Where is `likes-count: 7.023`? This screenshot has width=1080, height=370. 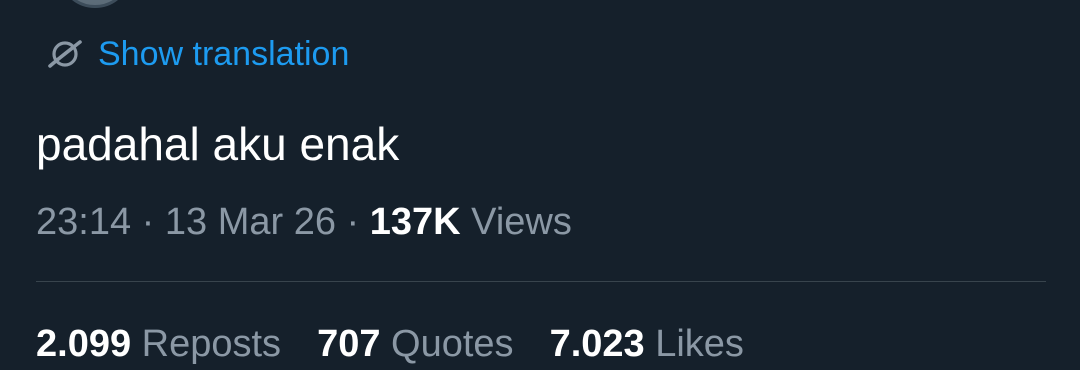
likes-count: 7.023 is located at coordinates (597, 344).